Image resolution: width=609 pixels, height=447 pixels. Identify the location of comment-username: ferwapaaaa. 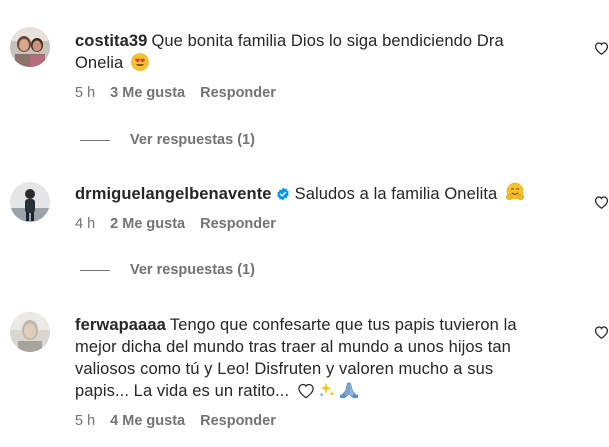
(120, 325).